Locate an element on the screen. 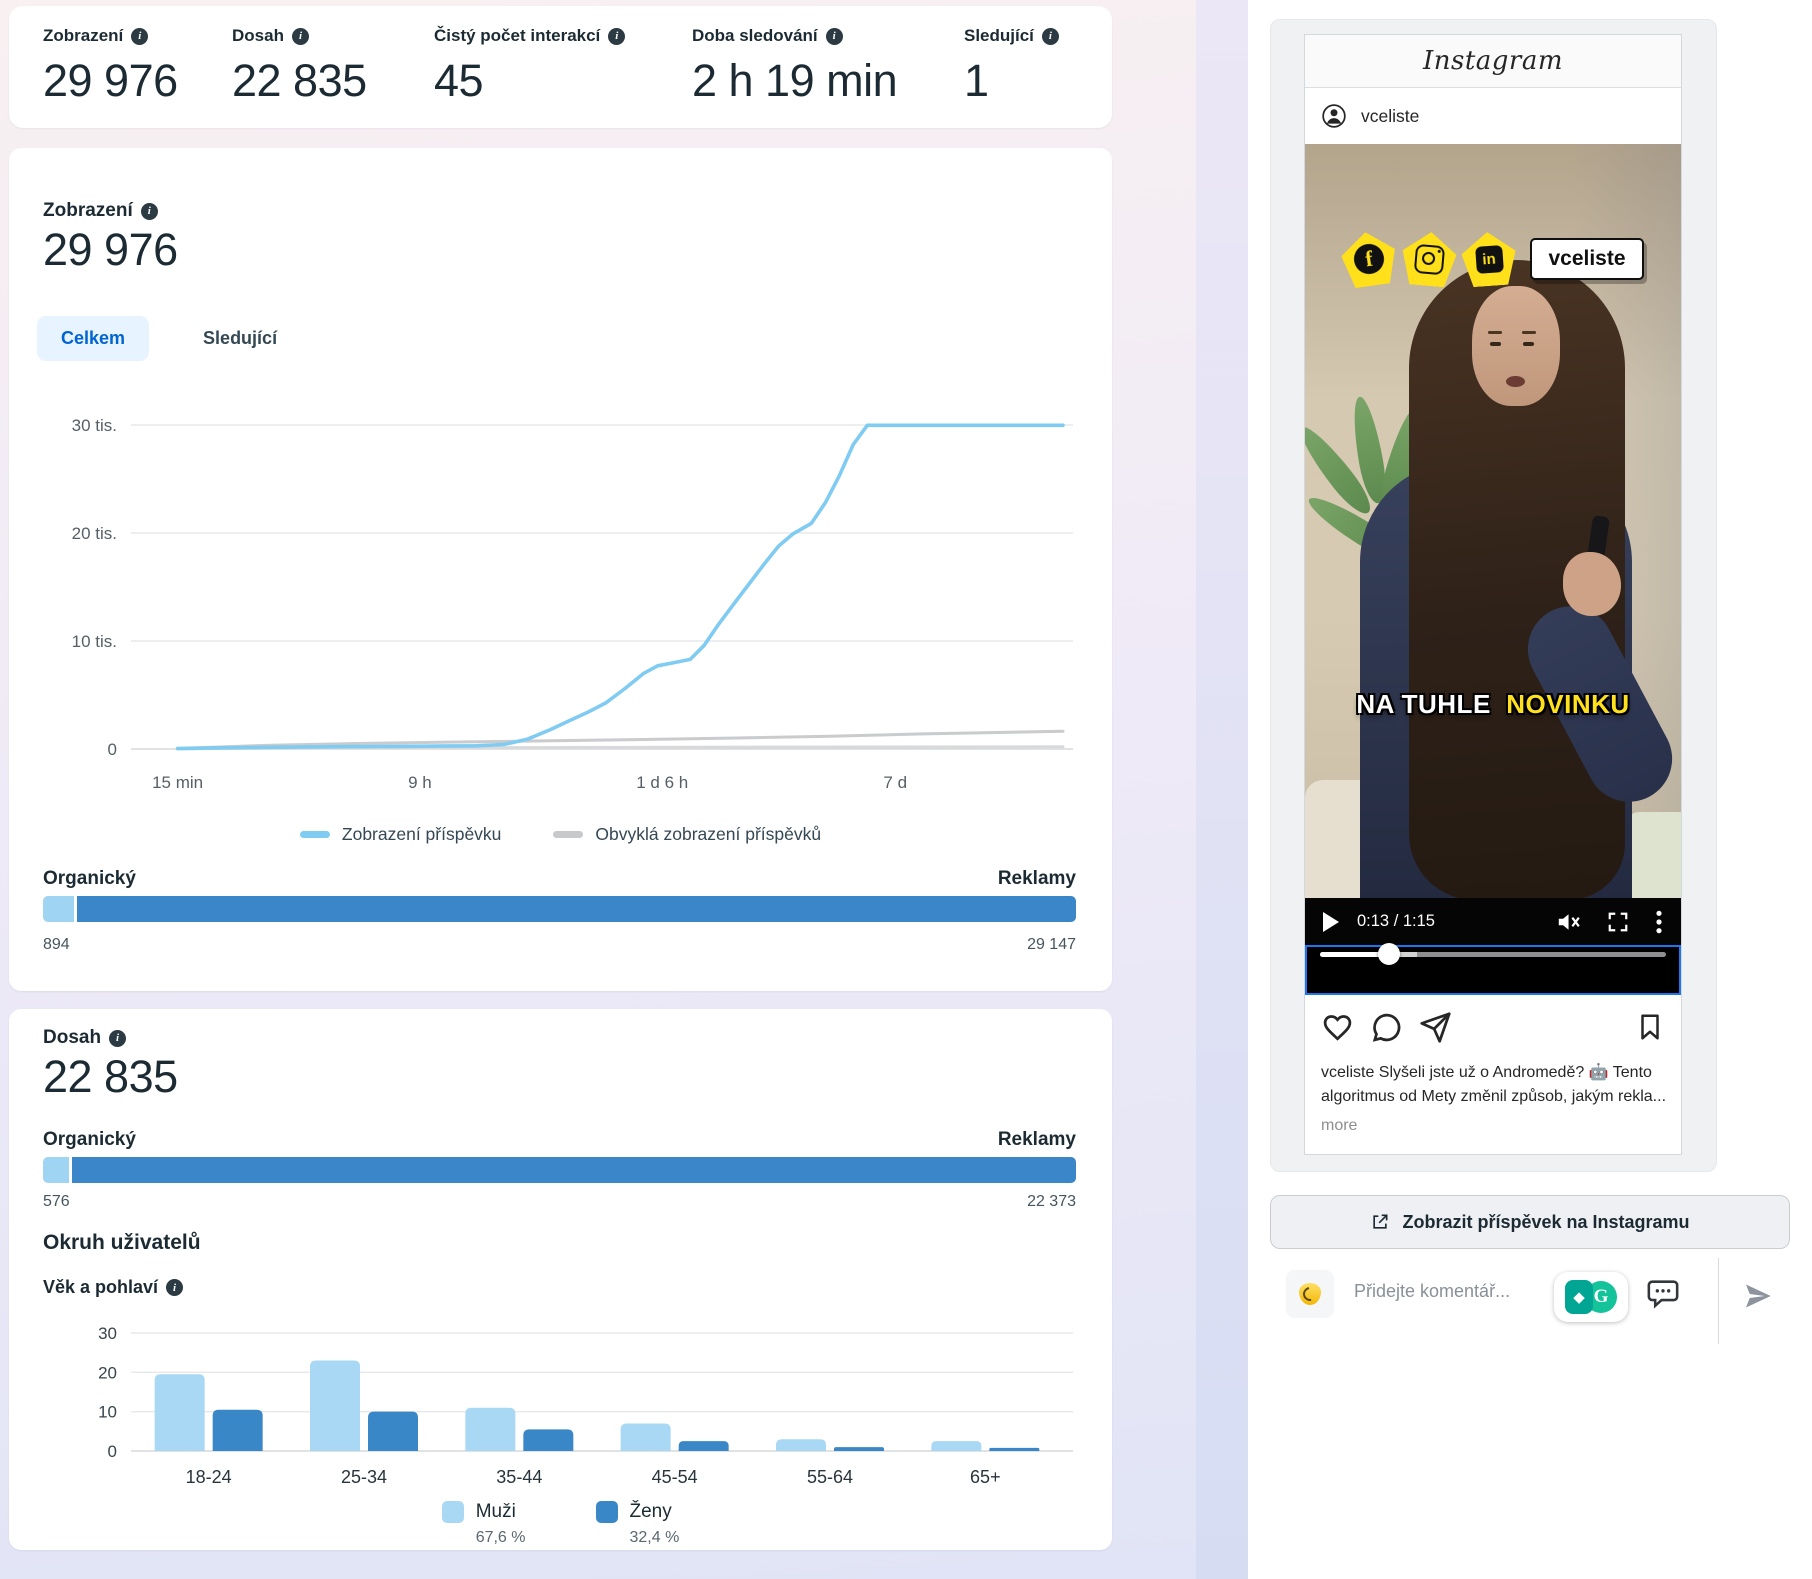 The image size is (1812, 1579). facebook-badge: f is located at coordinates (1369, 259).